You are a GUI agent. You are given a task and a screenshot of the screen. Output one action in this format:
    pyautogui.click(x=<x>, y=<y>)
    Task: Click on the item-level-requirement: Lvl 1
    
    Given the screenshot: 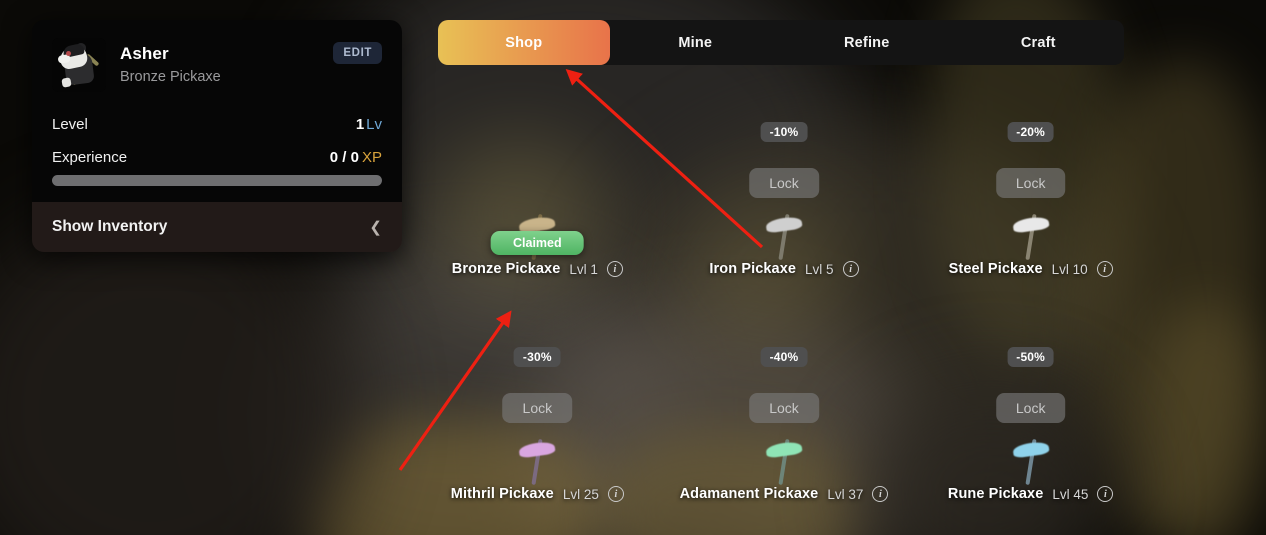 What is the action you would take?
    pyautogui.click(x=583, y=269)
    